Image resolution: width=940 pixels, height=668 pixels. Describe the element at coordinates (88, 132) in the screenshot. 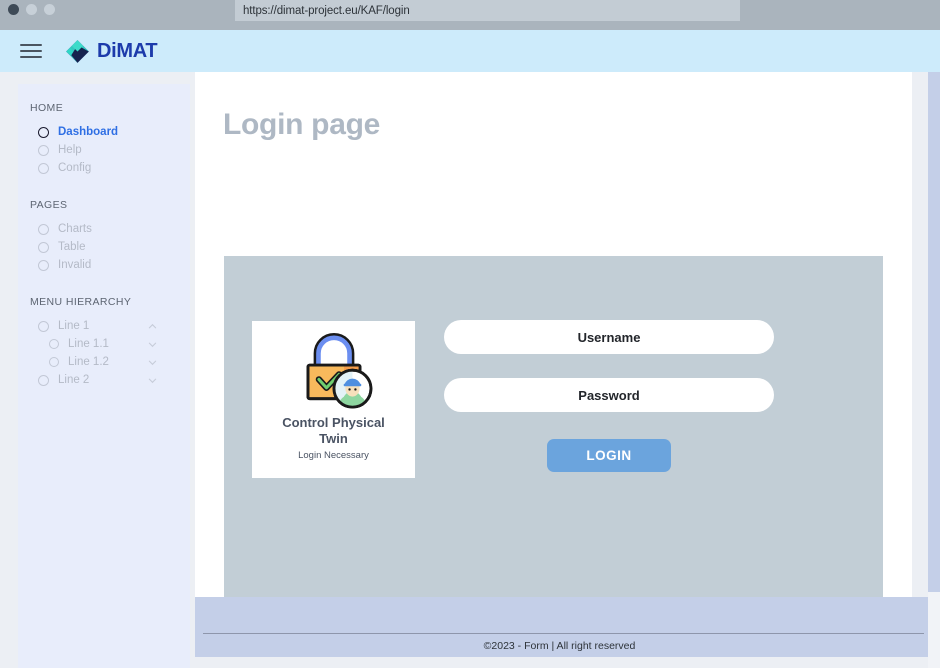

I see `sidebar-item-label: Dashboard` at that location.